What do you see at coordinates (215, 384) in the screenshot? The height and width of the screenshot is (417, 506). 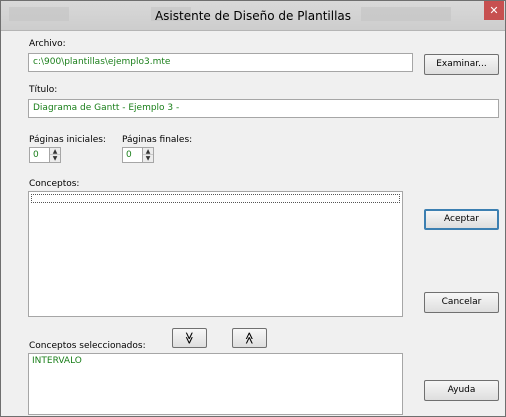 I see `conceptos-seleccionados-list: INTERVALO` at bounding box center [215, 384].